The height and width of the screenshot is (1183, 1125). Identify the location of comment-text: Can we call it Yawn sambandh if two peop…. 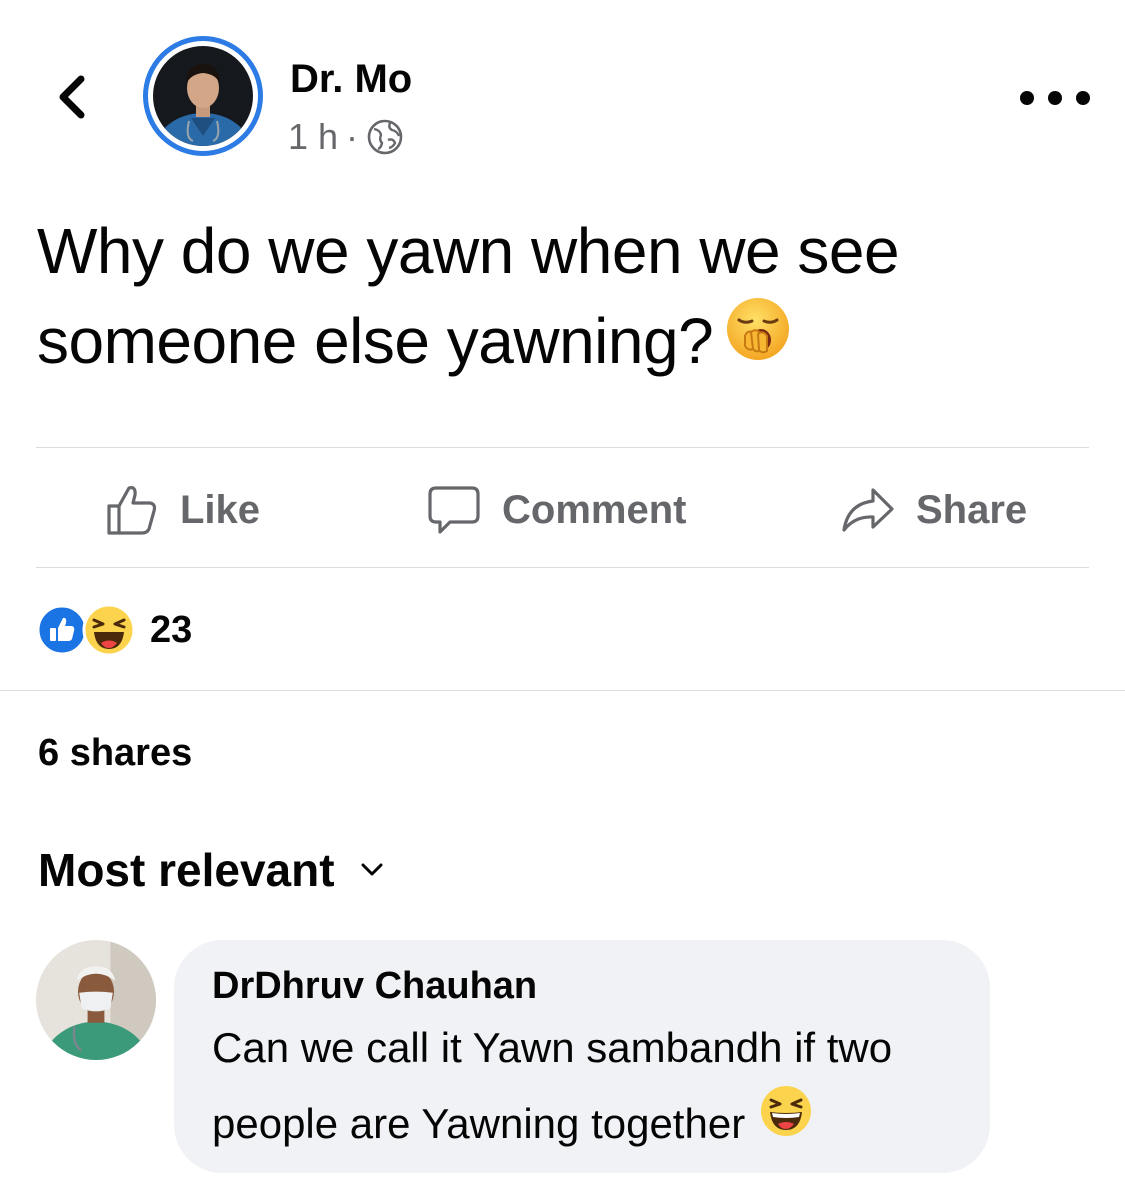
(592, 1088).